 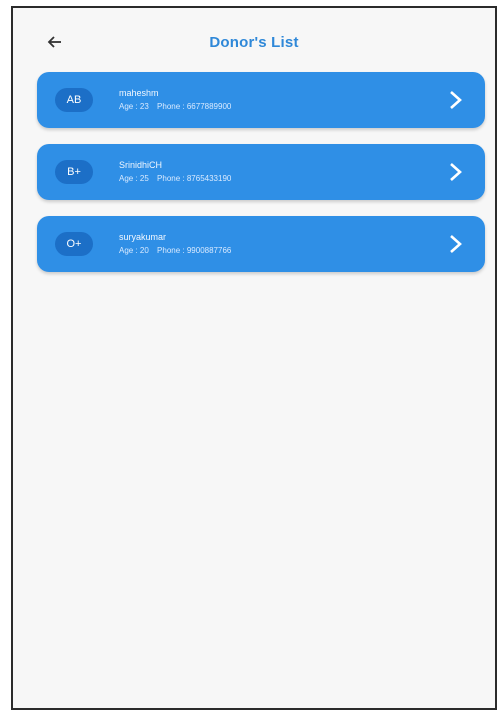 I want to click on donor-age: Age : 25, so click(x=134, y=178).